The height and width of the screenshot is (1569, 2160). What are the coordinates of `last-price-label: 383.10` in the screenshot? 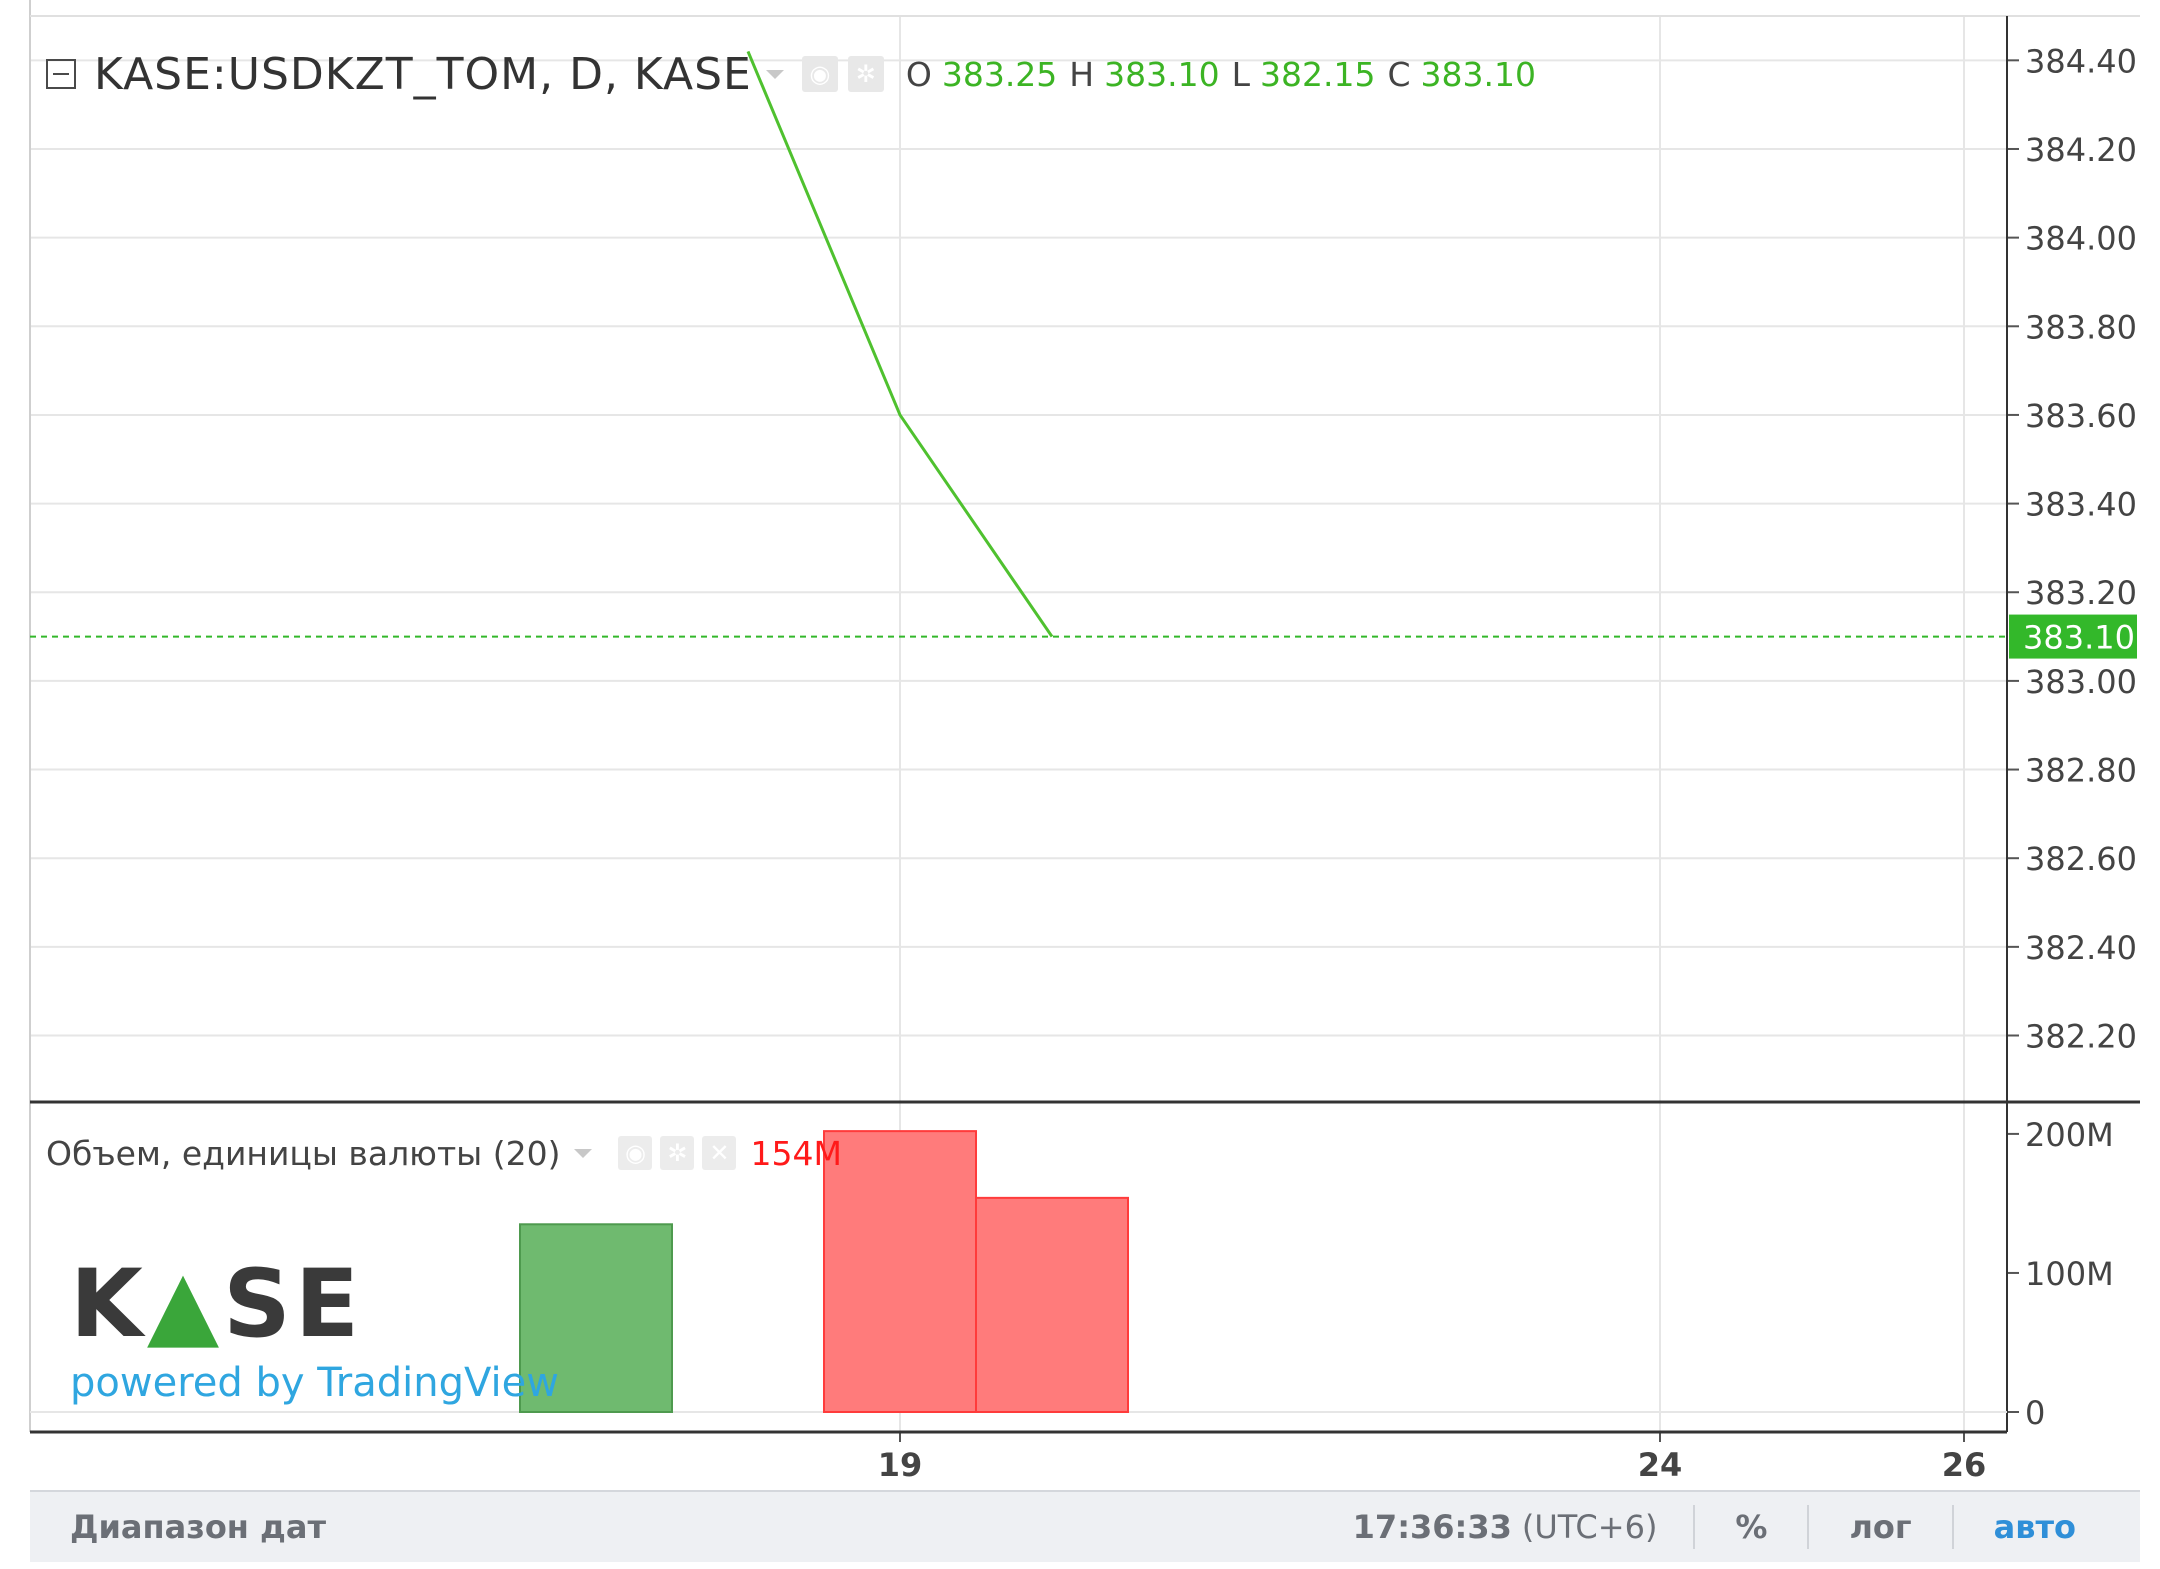 It's located at (2079, 638).